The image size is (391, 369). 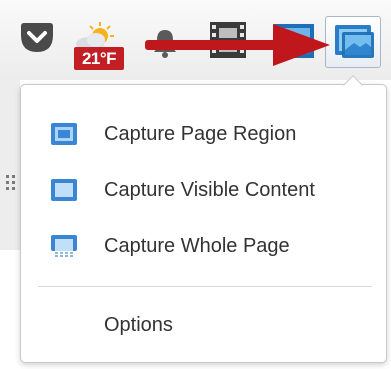 What do you see at coordinates (64, 246) in the screenshot?
I see `whole-page-icon` at bounding box center [64, 246].